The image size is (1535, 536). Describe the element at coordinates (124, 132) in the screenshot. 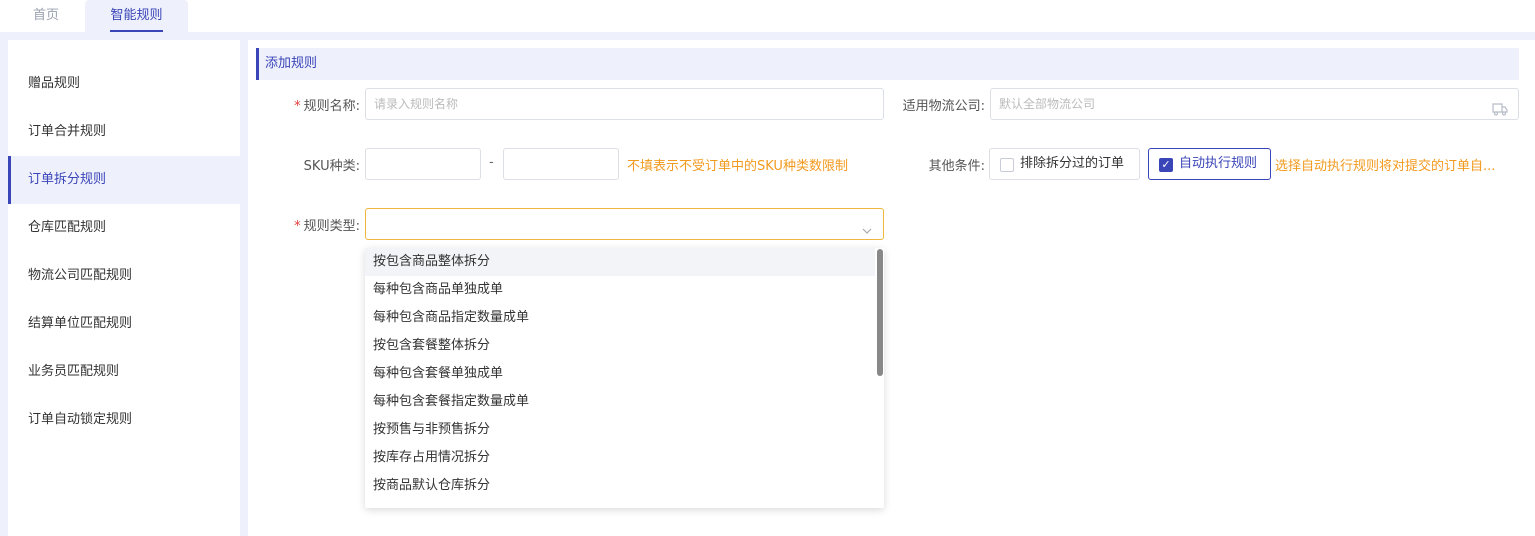

I see `sidebar-item-order-merge-rules: 订单合并规则` at that location.